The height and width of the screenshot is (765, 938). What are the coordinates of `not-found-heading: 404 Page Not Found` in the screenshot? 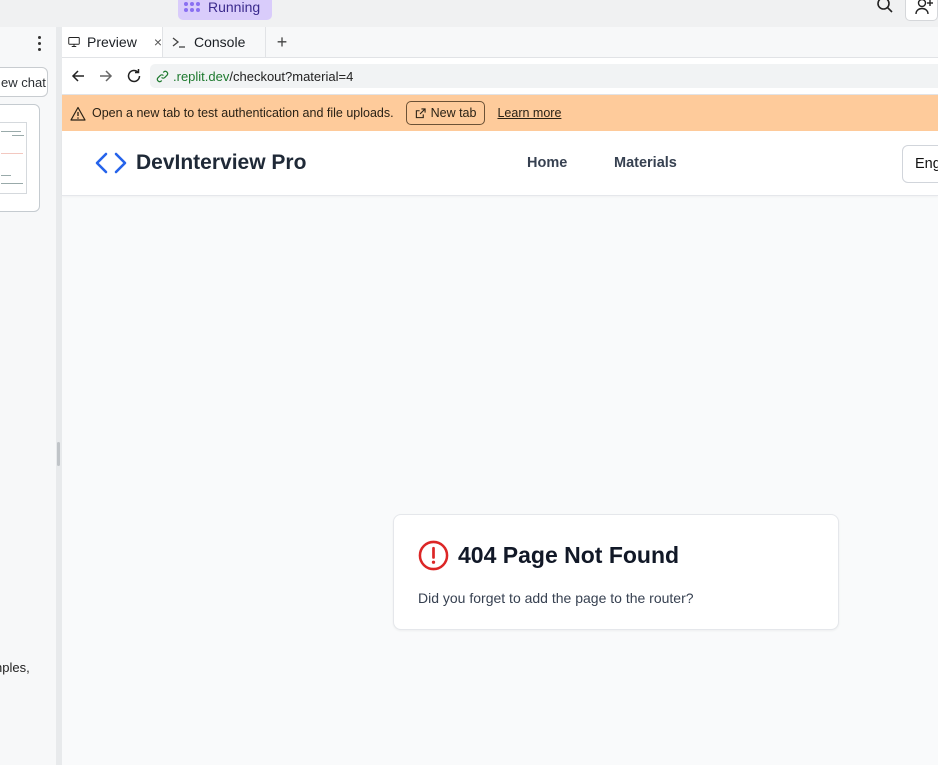 It's located at (548, 555).